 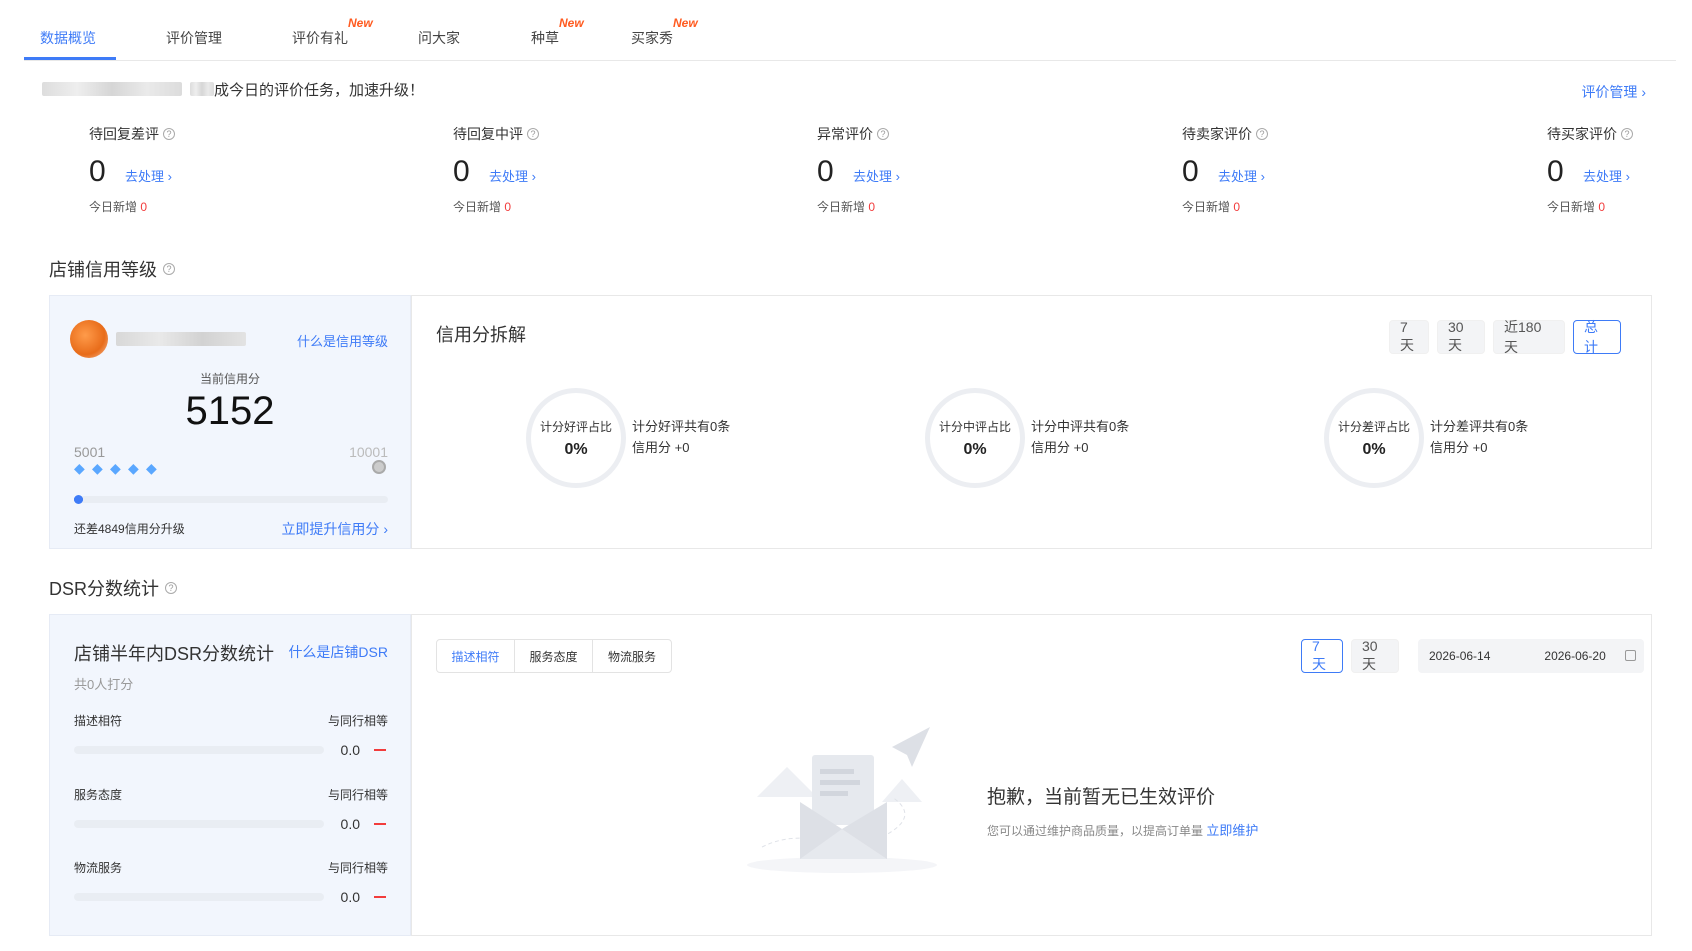 I want to click on ring-detail-line1: 计分好评共有0条, so click(x=681, y=426).